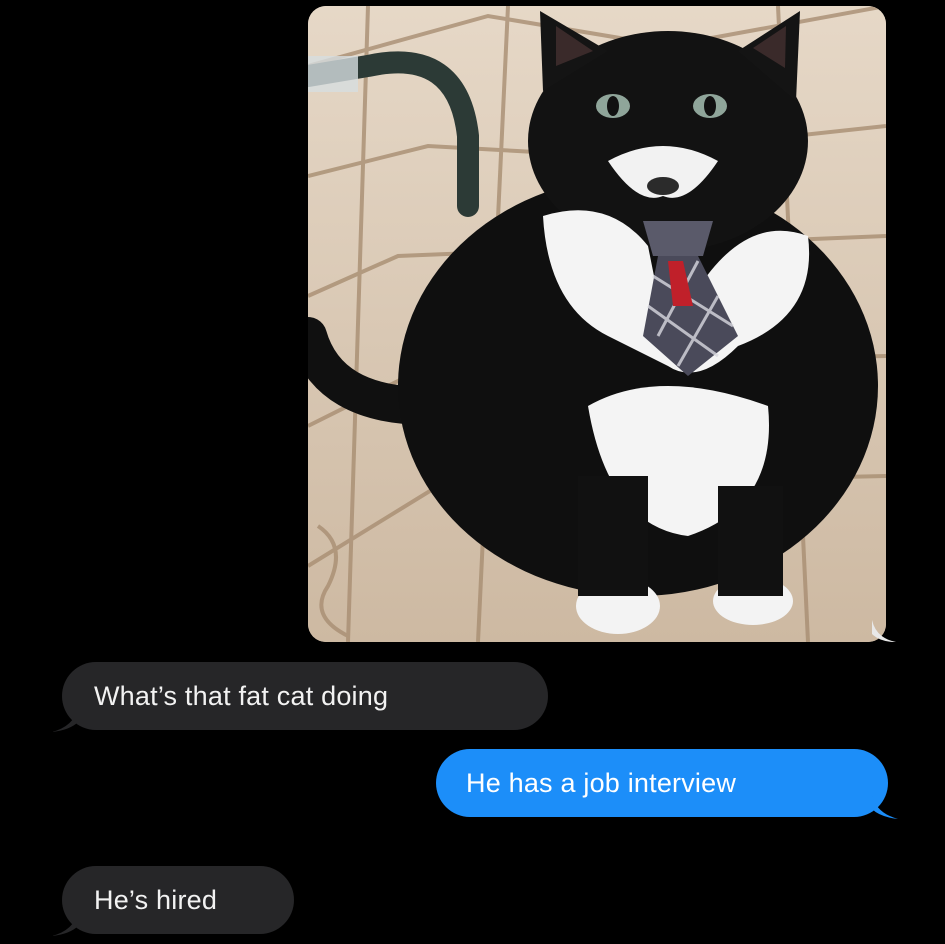  What do you see at coordinates (884, 631) in the screenshot?
I see `image-bubble-tail` at bounding box center [884, 631].